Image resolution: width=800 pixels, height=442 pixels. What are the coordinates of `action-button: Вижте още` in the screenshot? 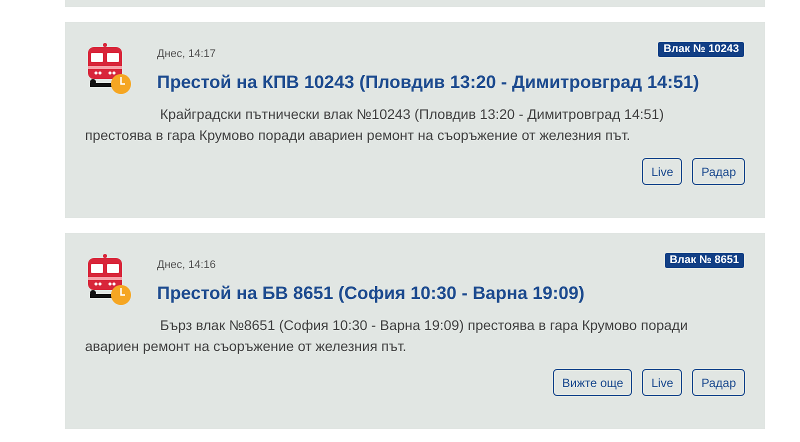 It's located at (592, 382).